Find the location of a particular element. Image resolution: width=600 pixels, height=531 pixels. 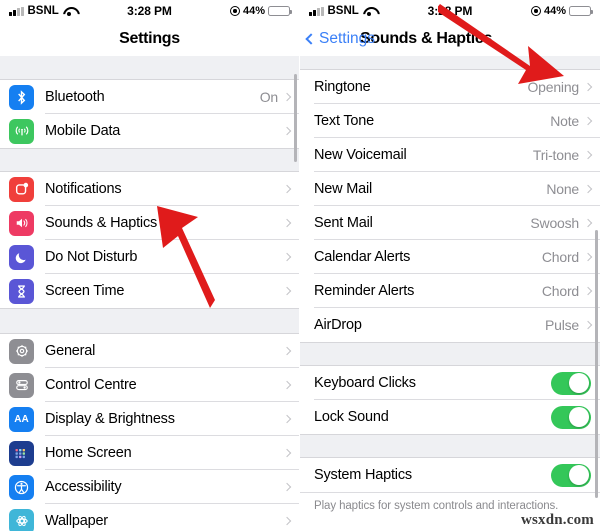

sidebar-item-label: Home Screen is located at coordinates (88, 453).